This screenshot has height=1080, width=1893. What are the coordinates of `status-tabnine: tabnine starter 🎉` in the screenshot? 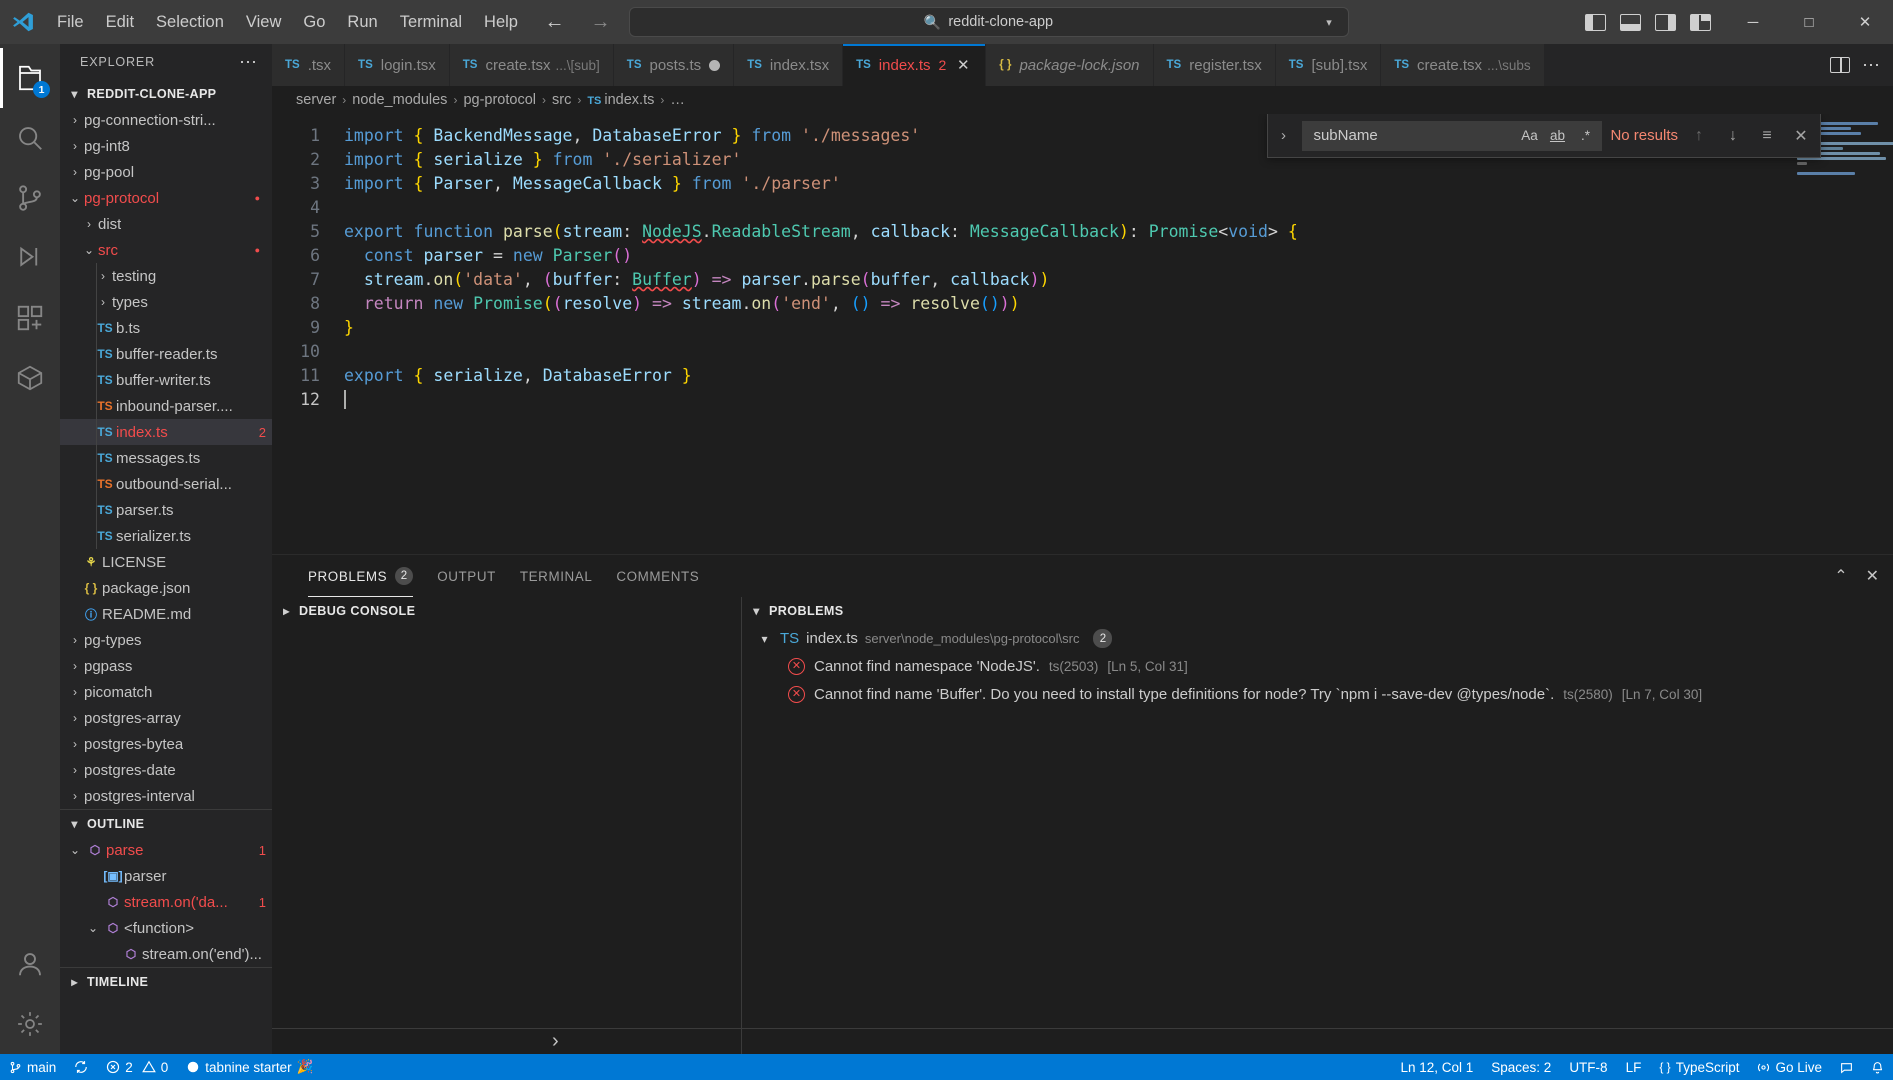 It's located at (249, 1067).